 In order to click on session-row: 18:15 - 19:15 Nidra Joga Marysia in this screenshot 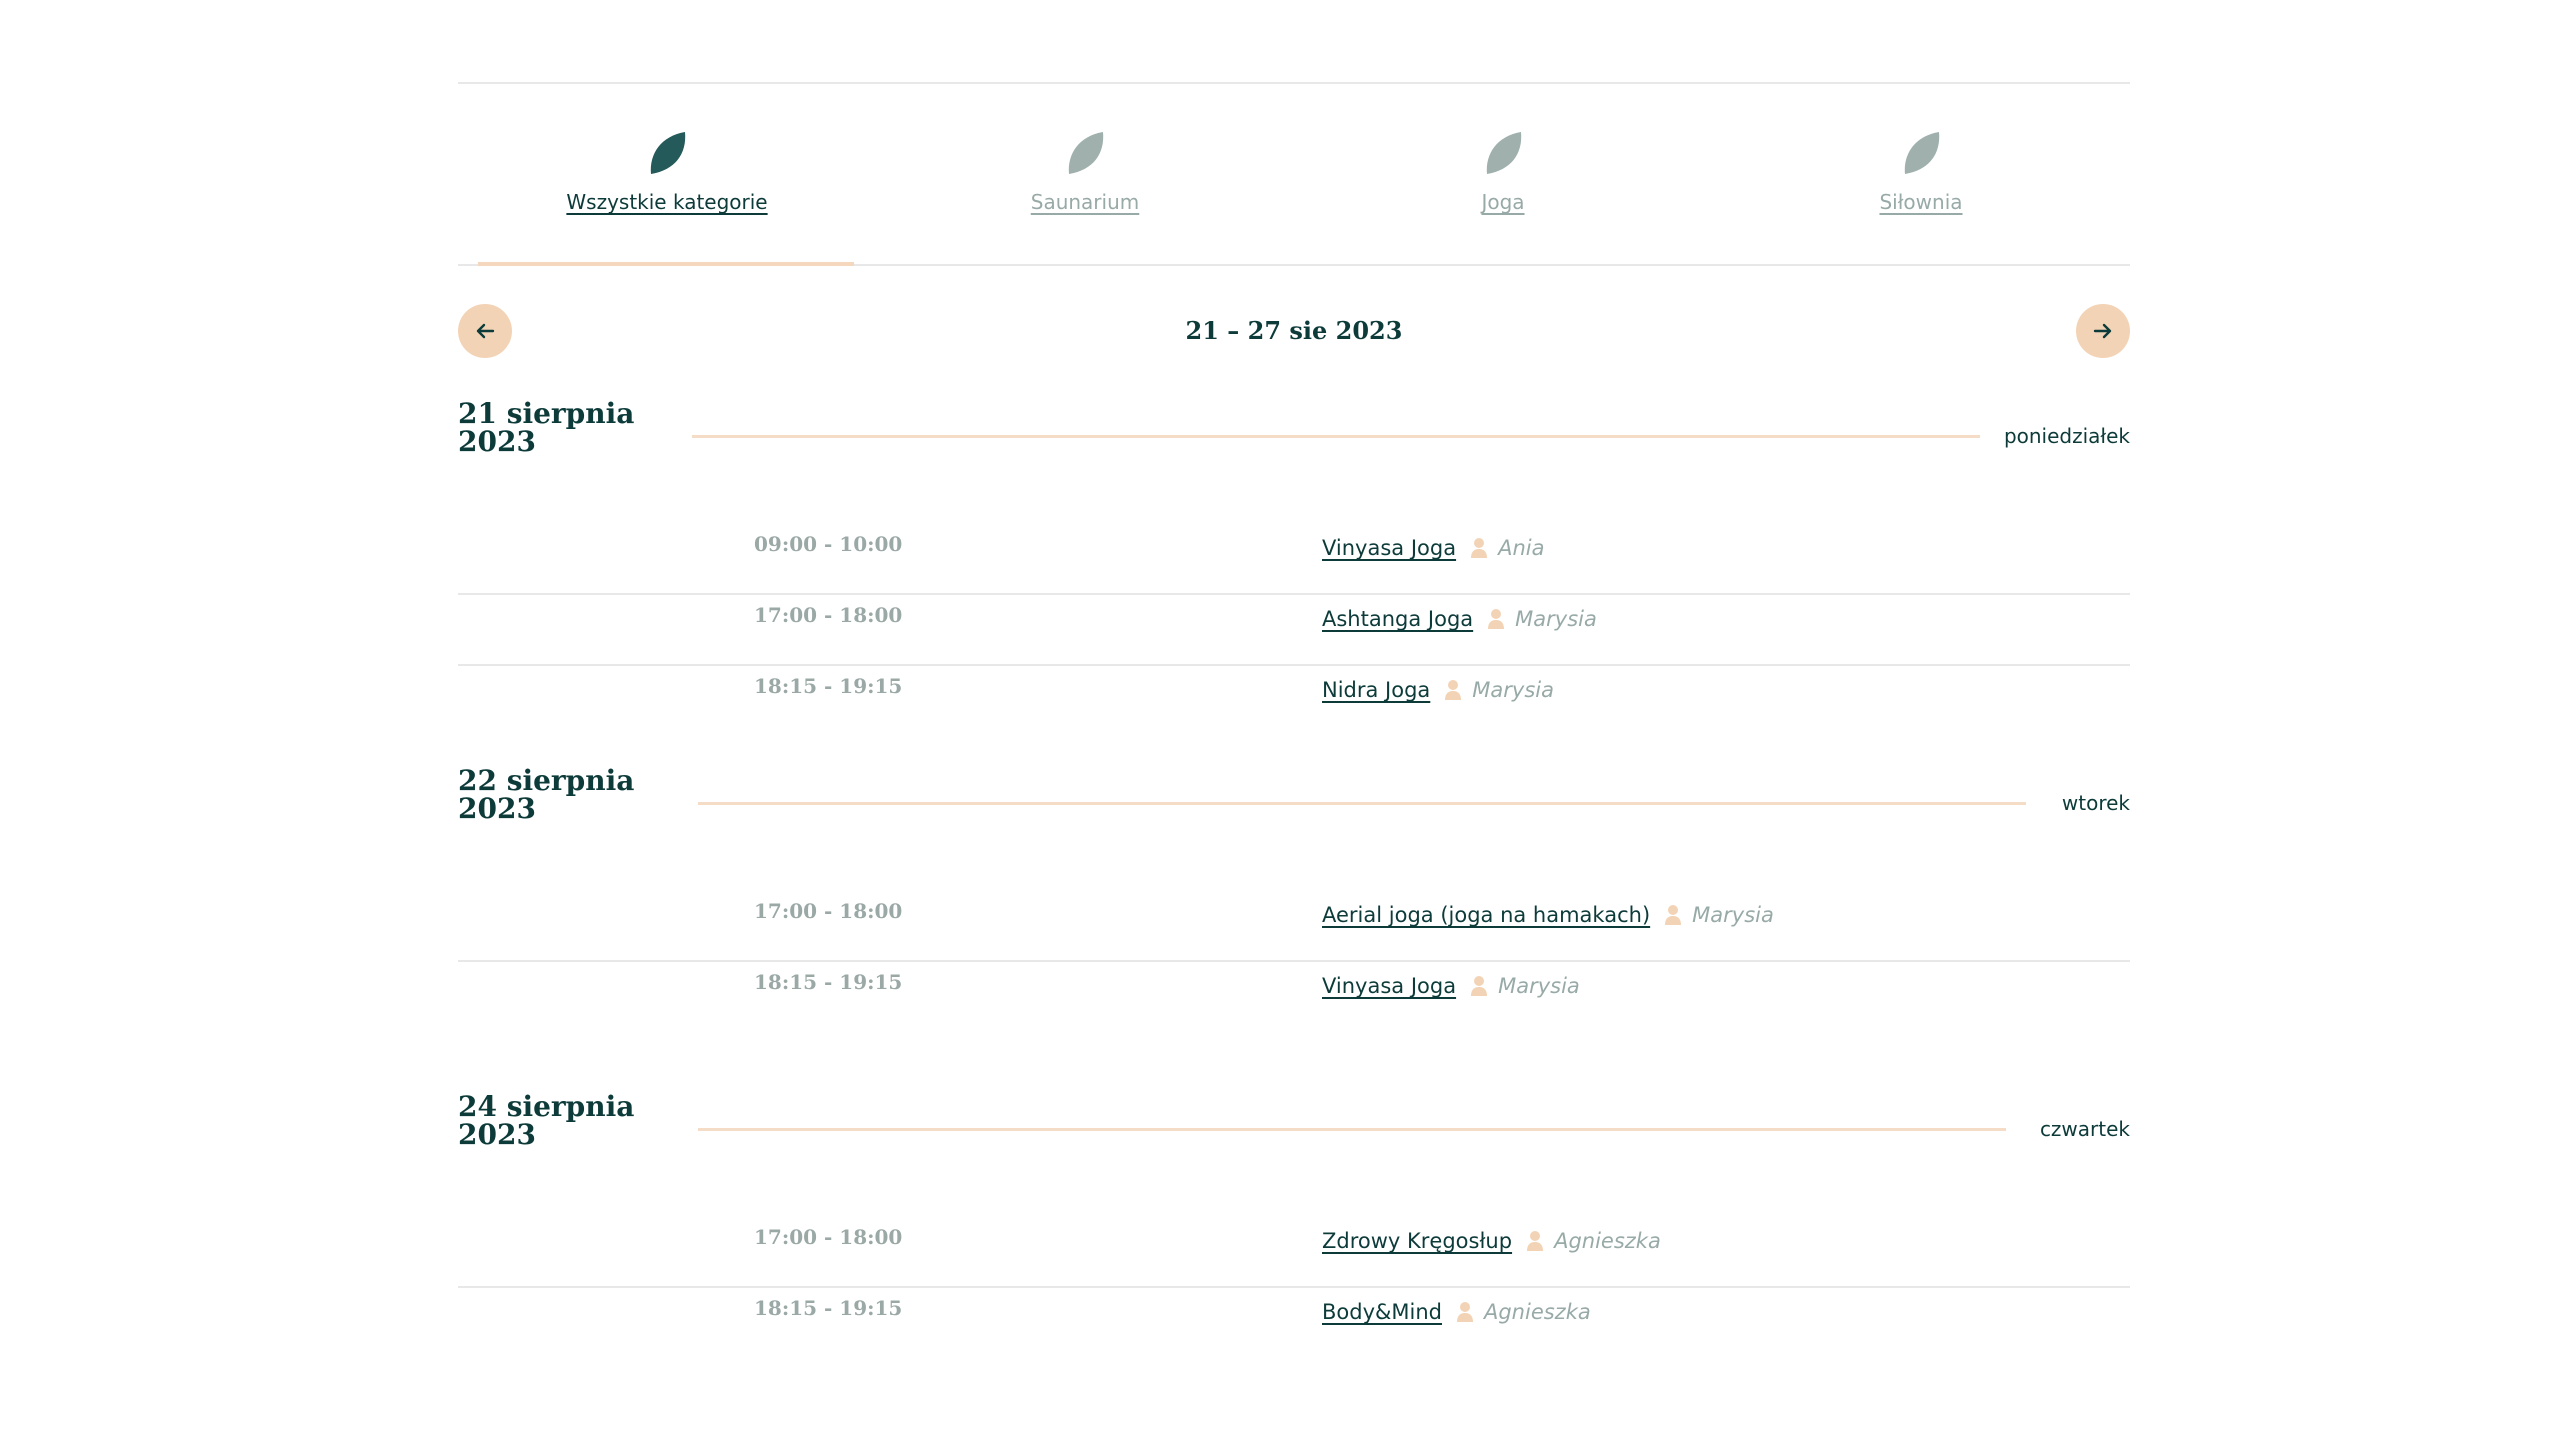, I will do `click(1294, 701)`.